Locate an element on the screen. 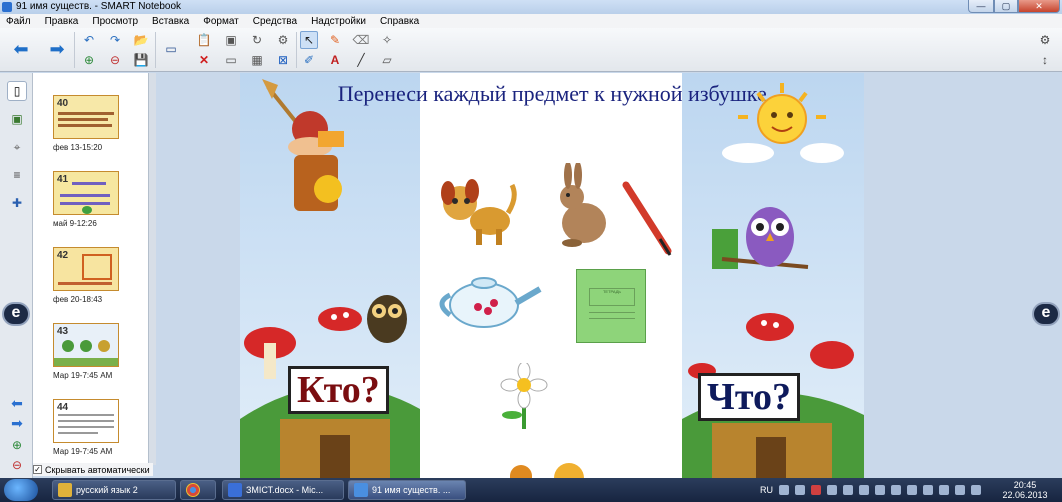  owl-picture is located at coordinates (762, 233).